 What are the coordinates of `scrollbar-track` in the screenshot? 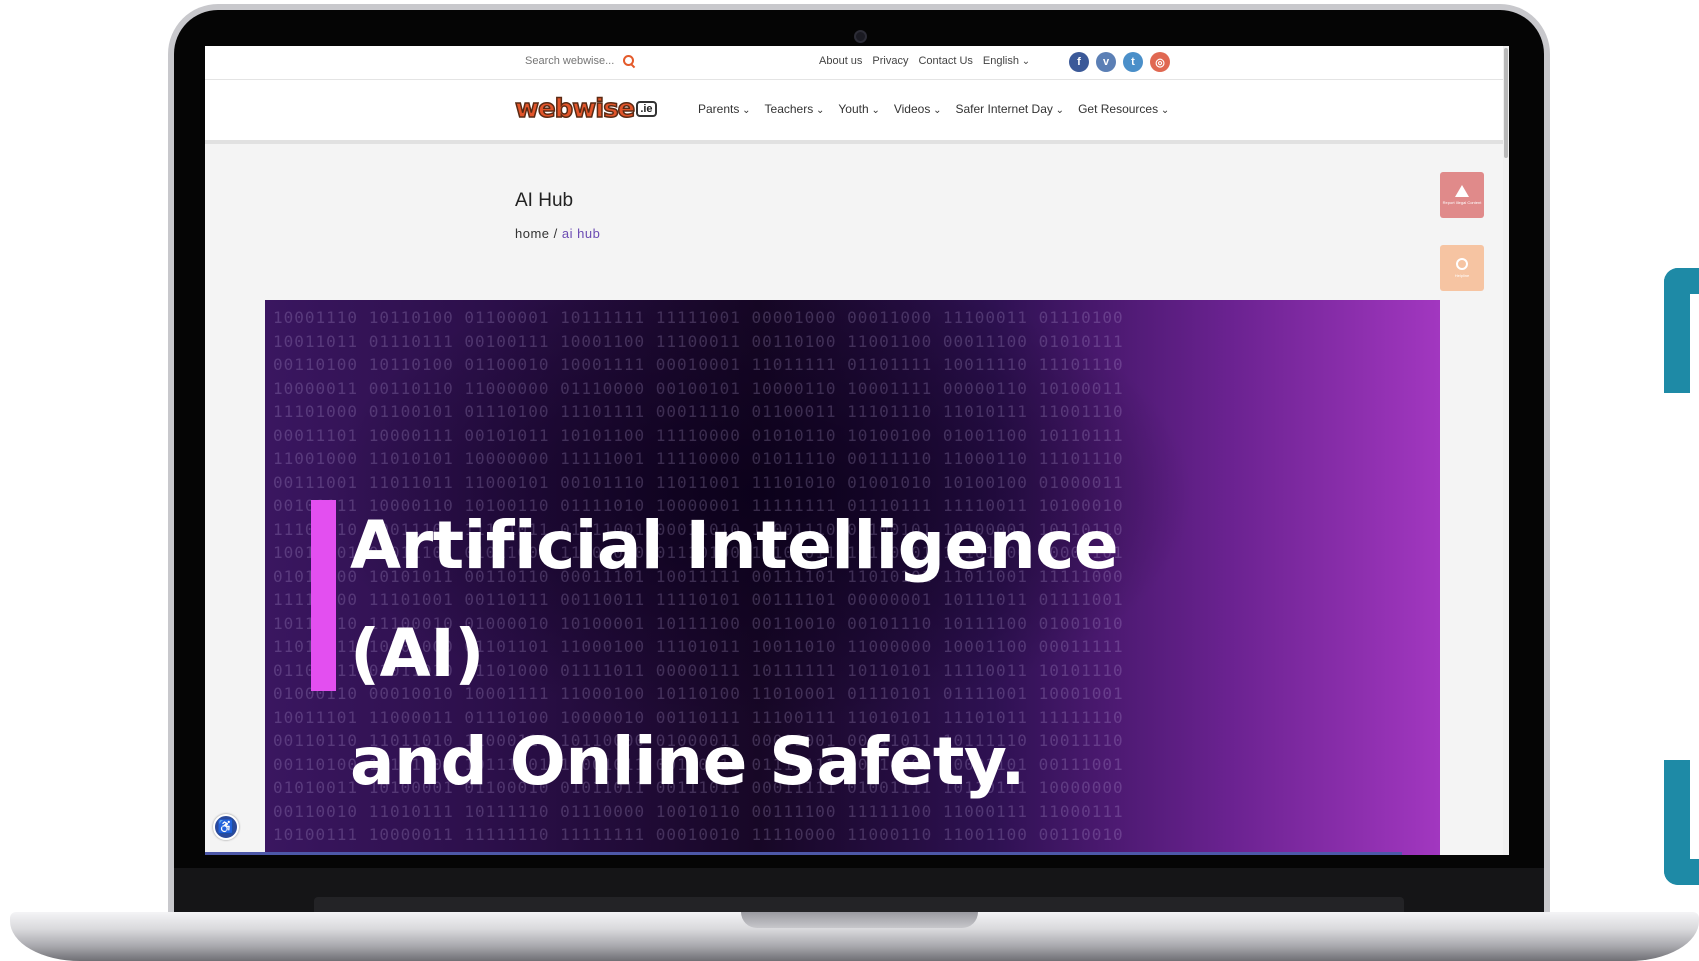 It's located at (1506, 450).